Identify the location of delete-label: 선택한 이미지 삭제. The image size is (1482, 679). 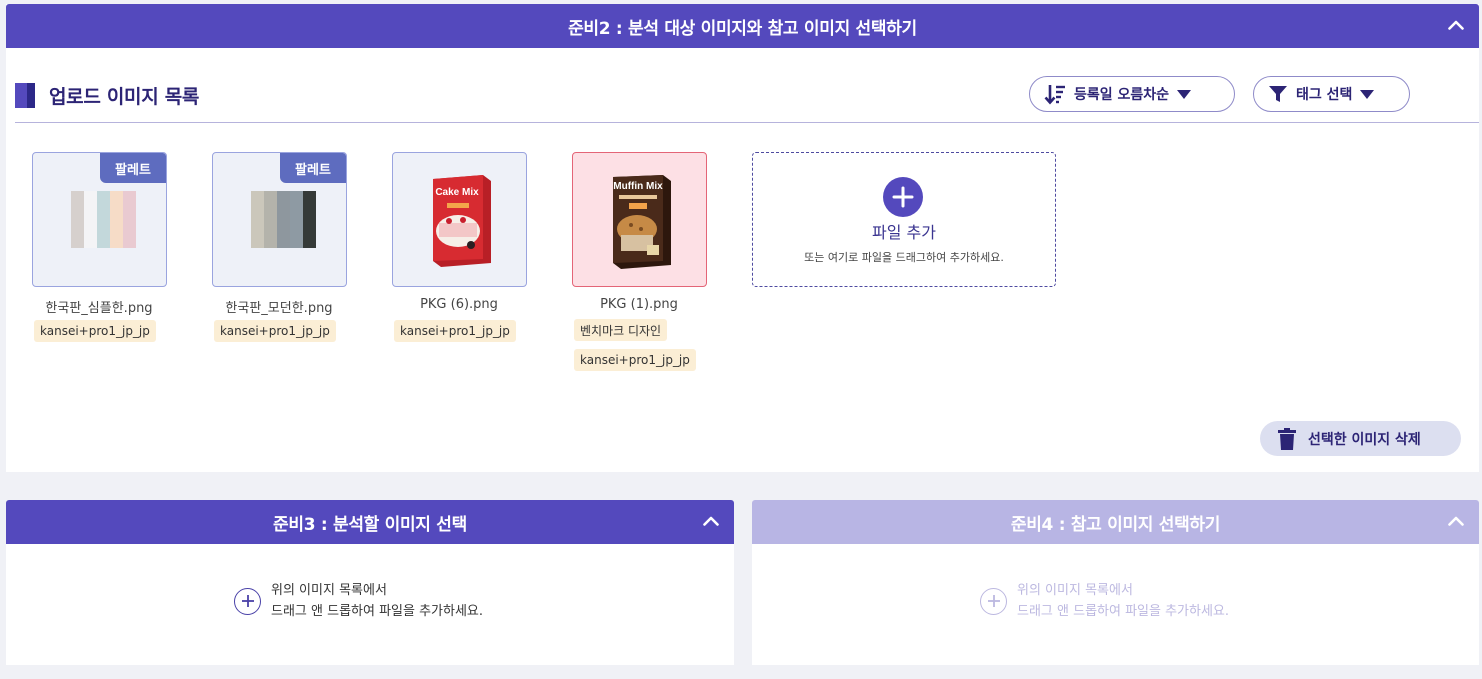
(1364, 439).